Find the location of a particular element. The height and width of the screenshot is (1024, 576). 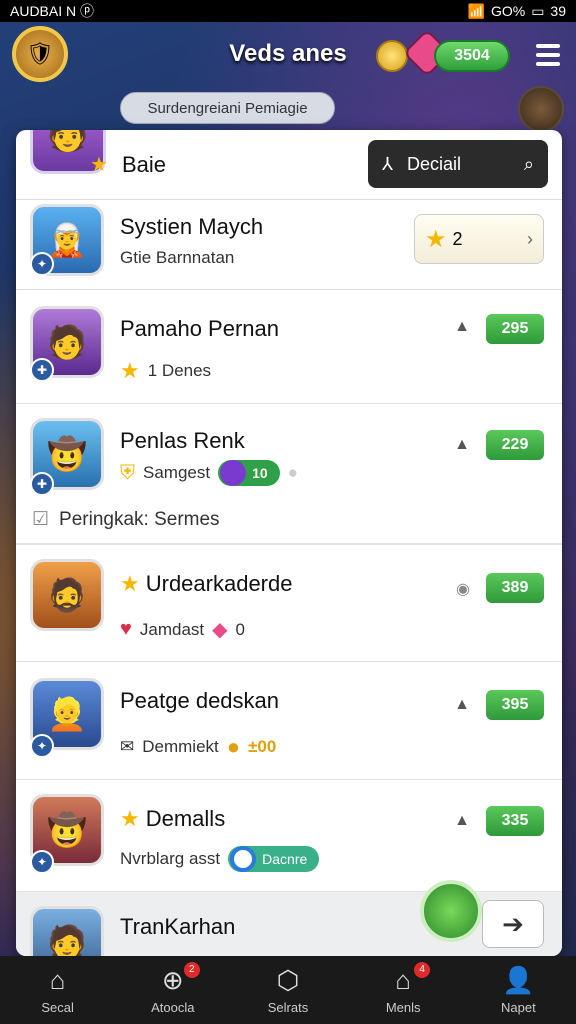

notification-badge: 2 is located at coordinates (191, 969).